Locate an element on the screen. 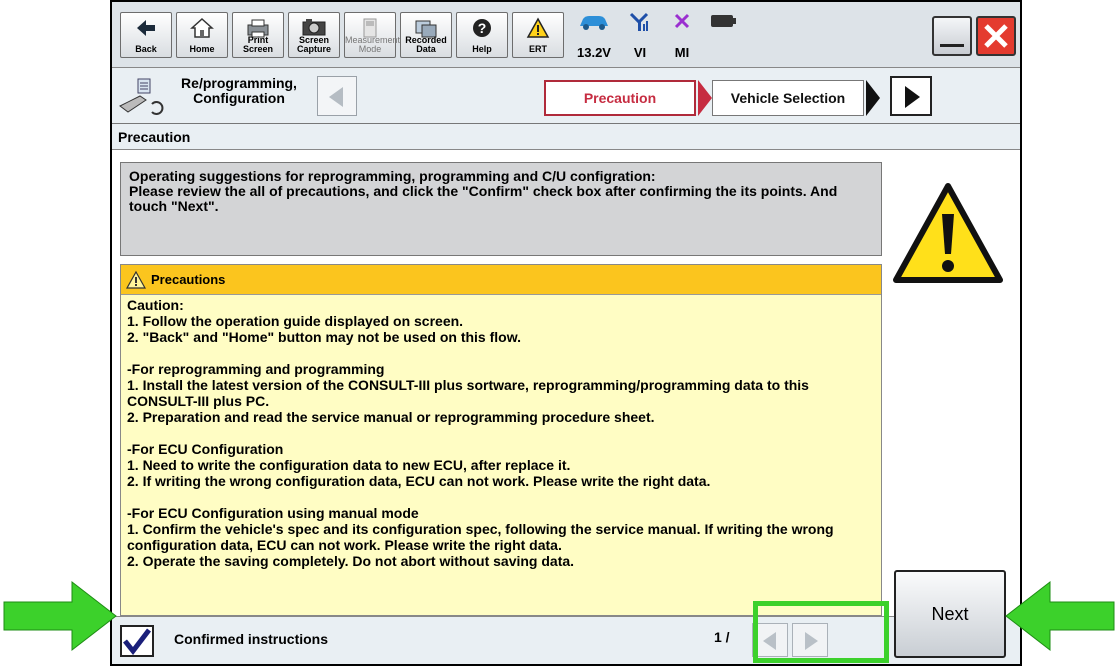  back-arrow-icon is located at coordinates (146, 28).